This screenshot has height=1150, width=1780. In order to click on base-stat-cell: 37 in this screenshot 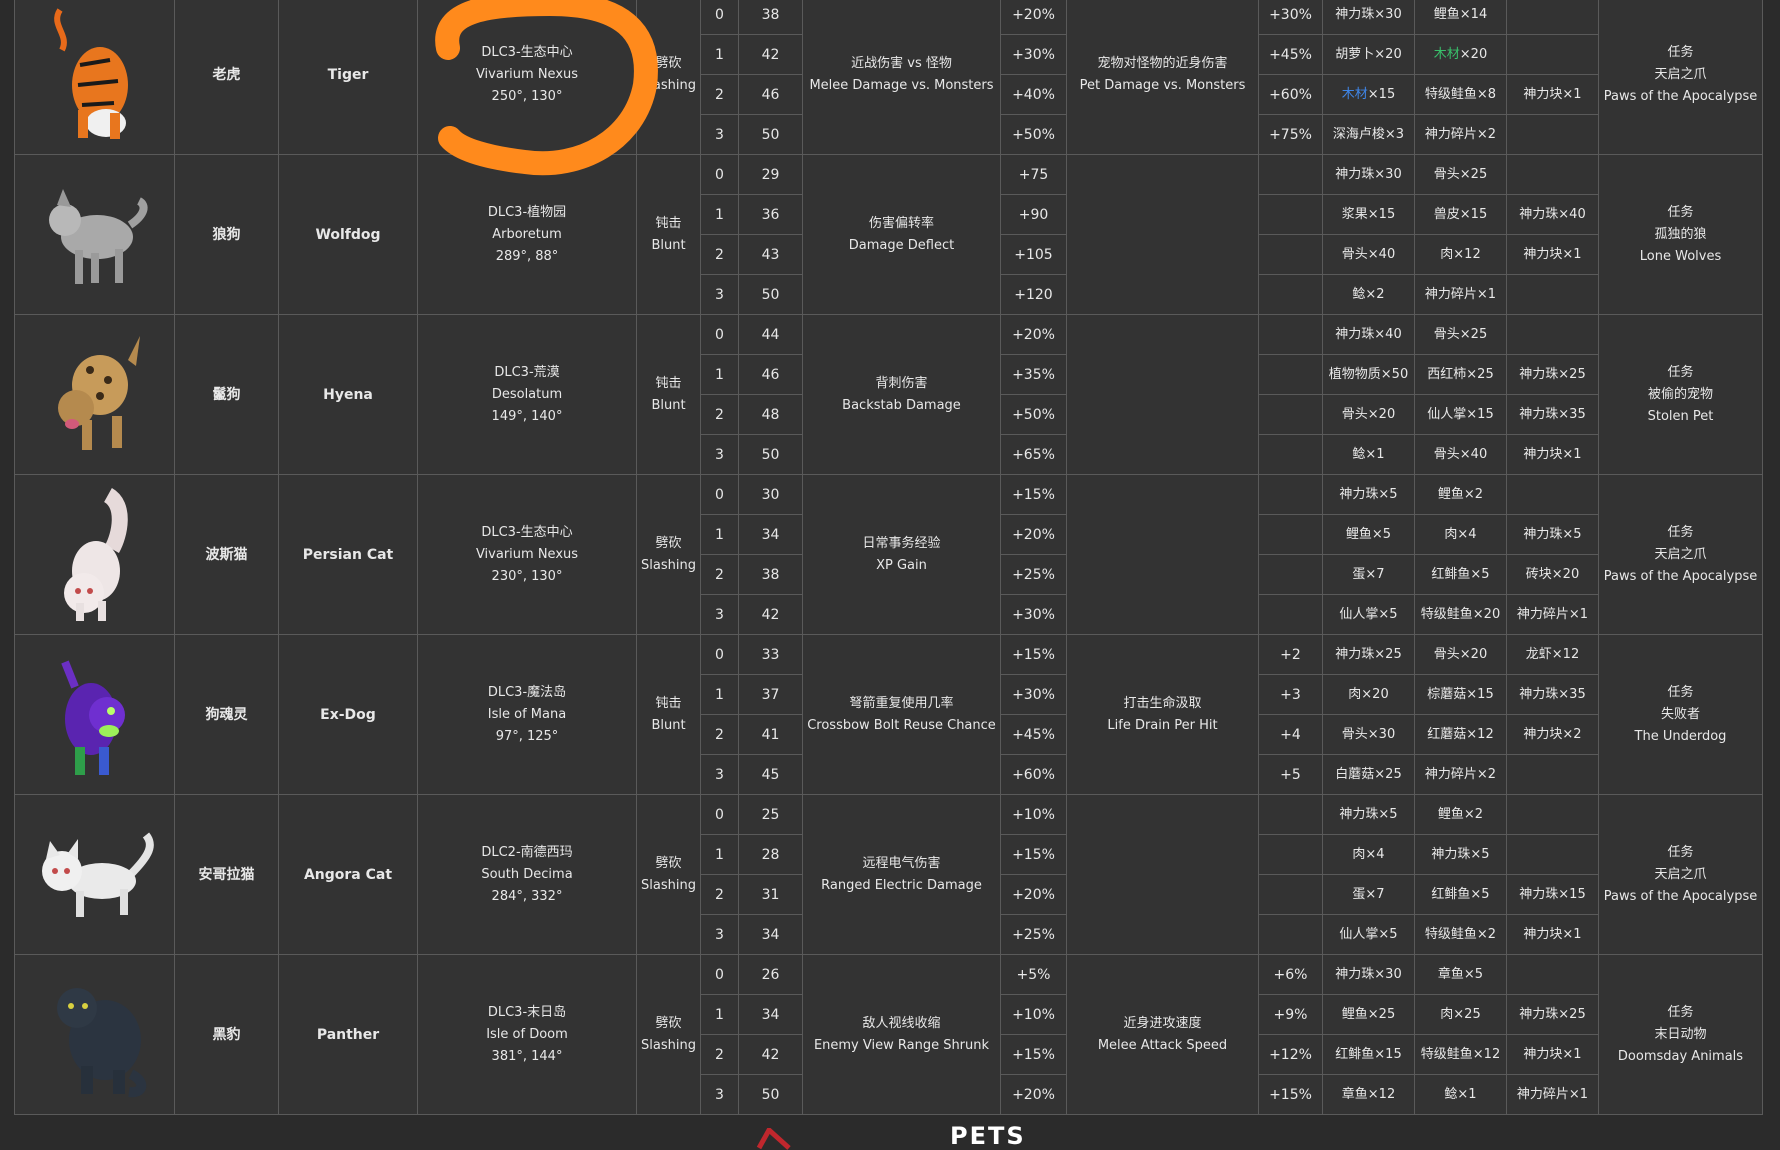, I will do `click(770, 694)`.